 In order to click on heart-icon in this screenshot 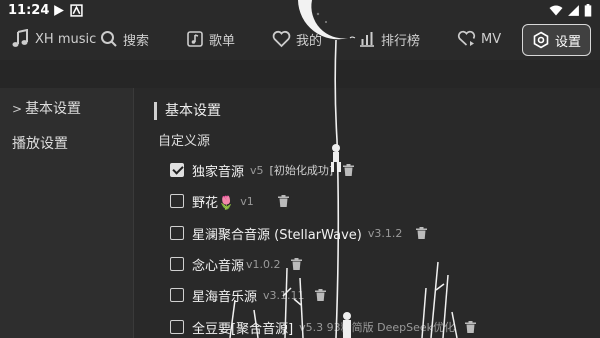, I will do `click(281, 39)`.